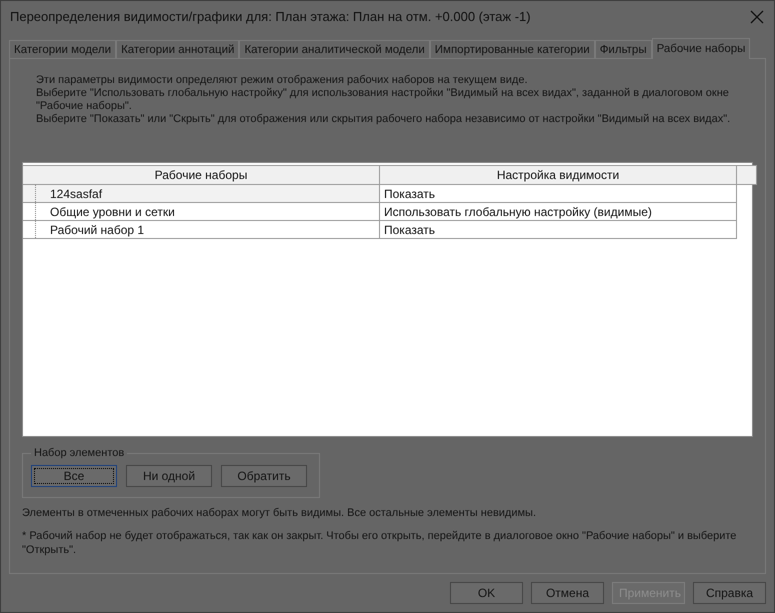 The image size is (775, 613). Describe the element at coordinates (729, 593) in the screenshot. I see `dialog-button: Справка` at that location.